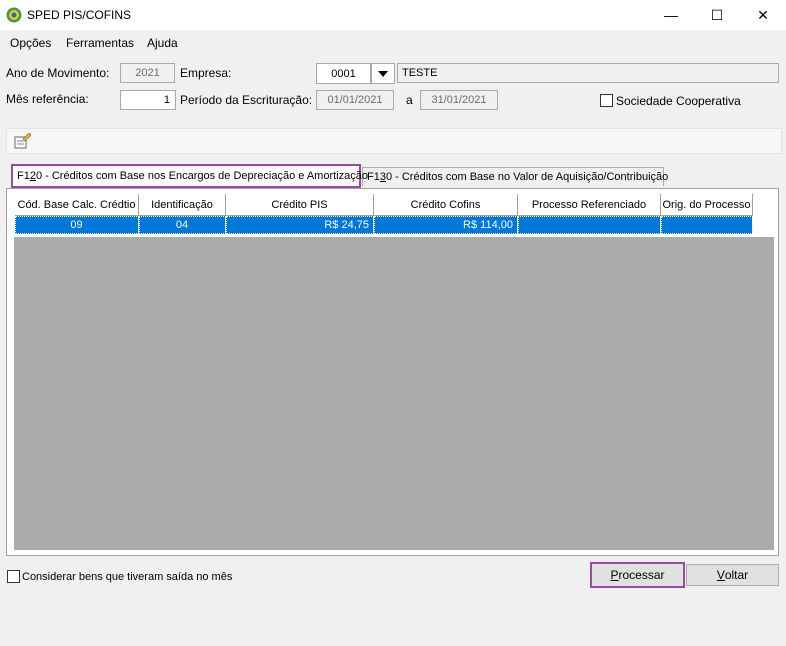  I want to click on cell-processo-referenciado, so click(589, 224).